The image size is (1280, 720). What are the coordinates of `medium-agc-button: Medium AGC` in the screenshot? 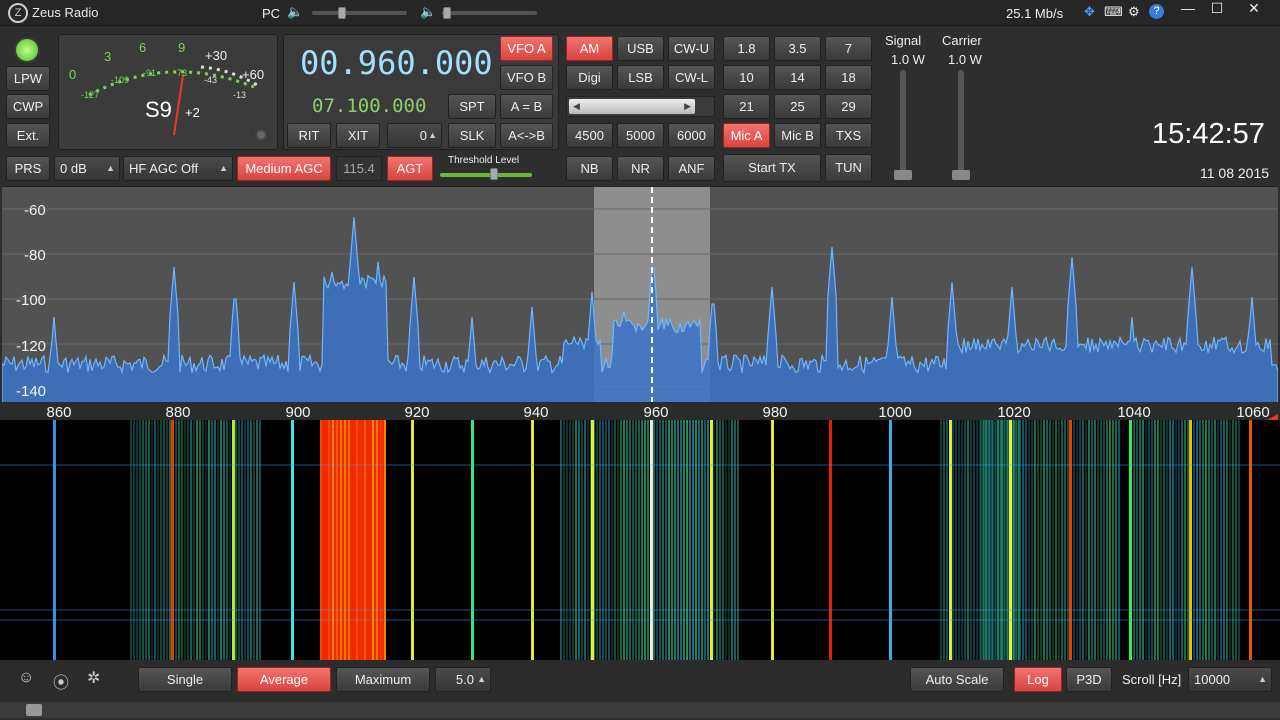 It's located at (284, 168).